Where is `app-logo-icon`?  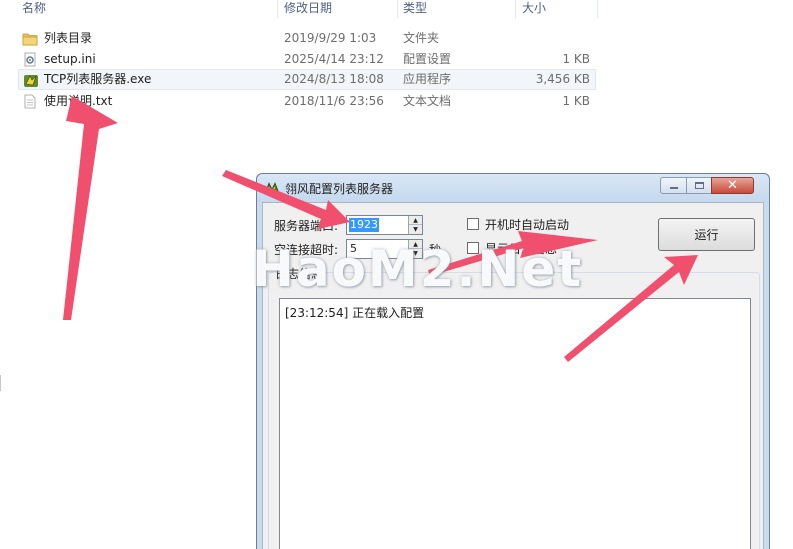 app-logo-icon is located at coordinates (272, 188).